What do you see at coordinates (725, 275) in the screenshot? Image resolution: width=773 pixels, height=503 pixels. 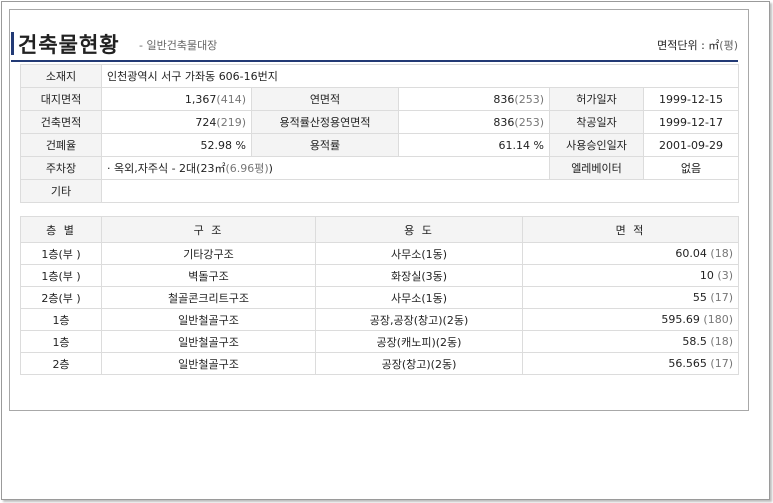 I see `area-pyeong: (3)` at bounding box center [725, 275].